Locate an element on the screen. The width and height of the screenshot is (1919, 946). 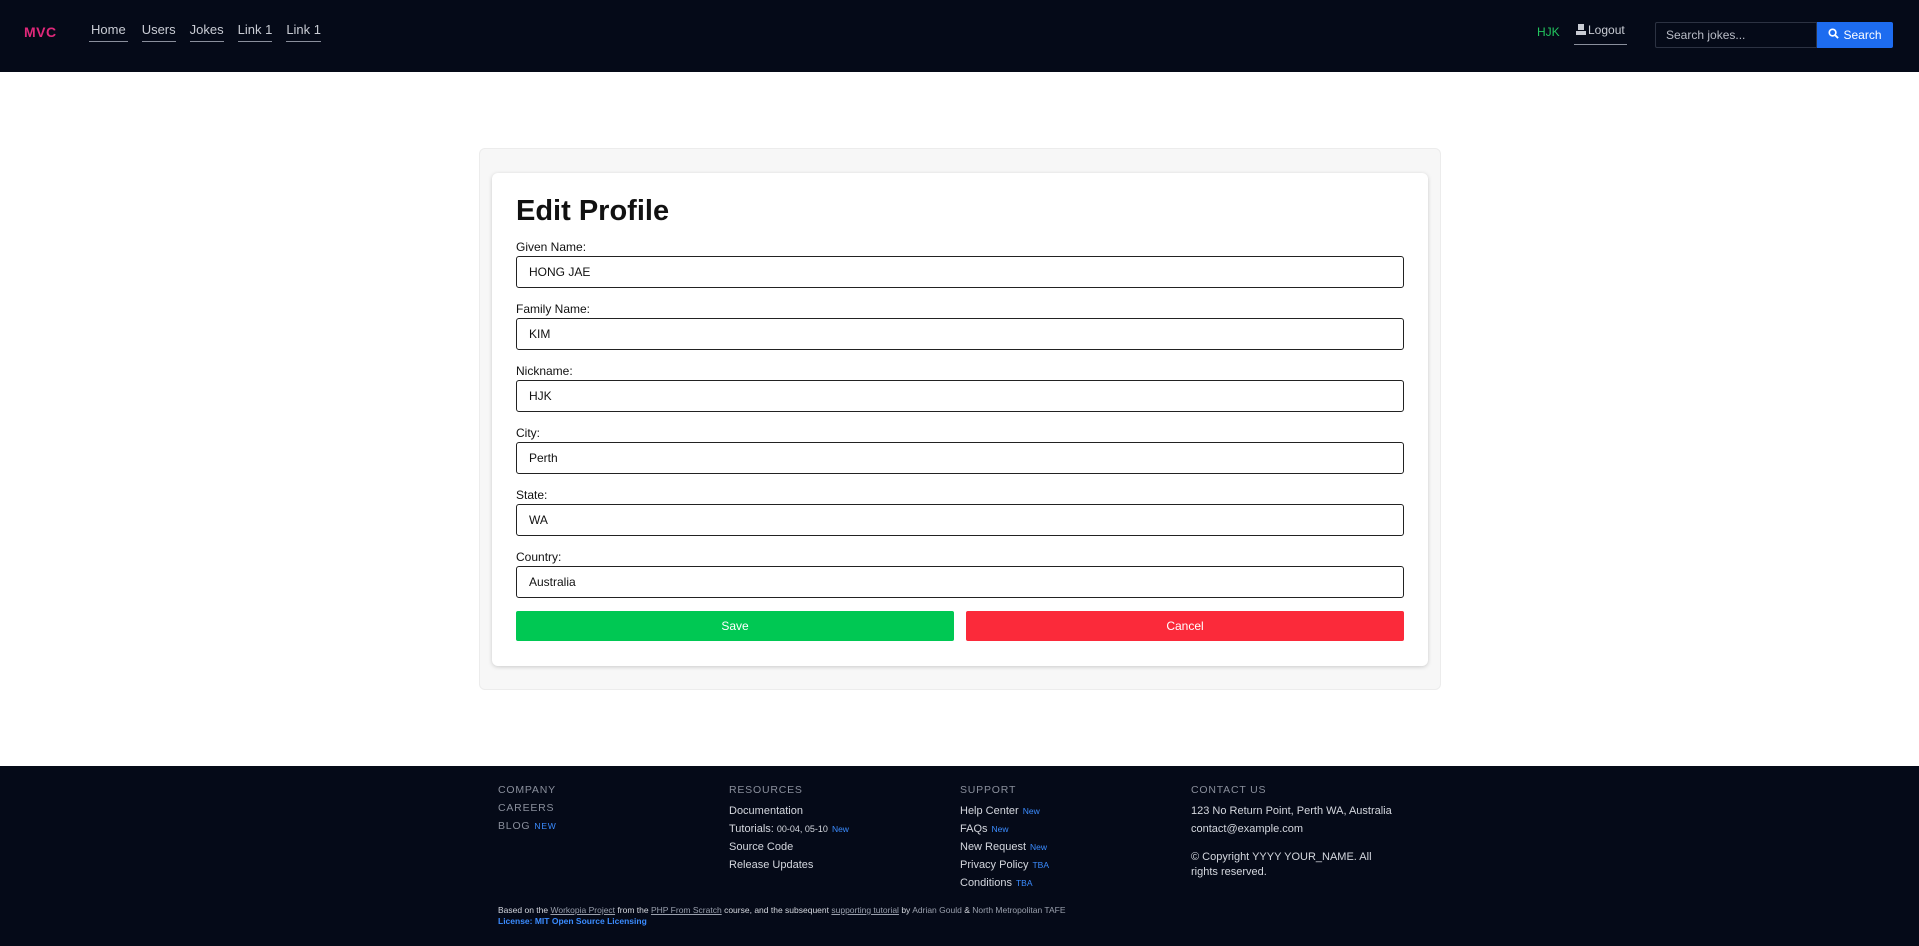
city-label: City: is located at coordinates (528, 433).